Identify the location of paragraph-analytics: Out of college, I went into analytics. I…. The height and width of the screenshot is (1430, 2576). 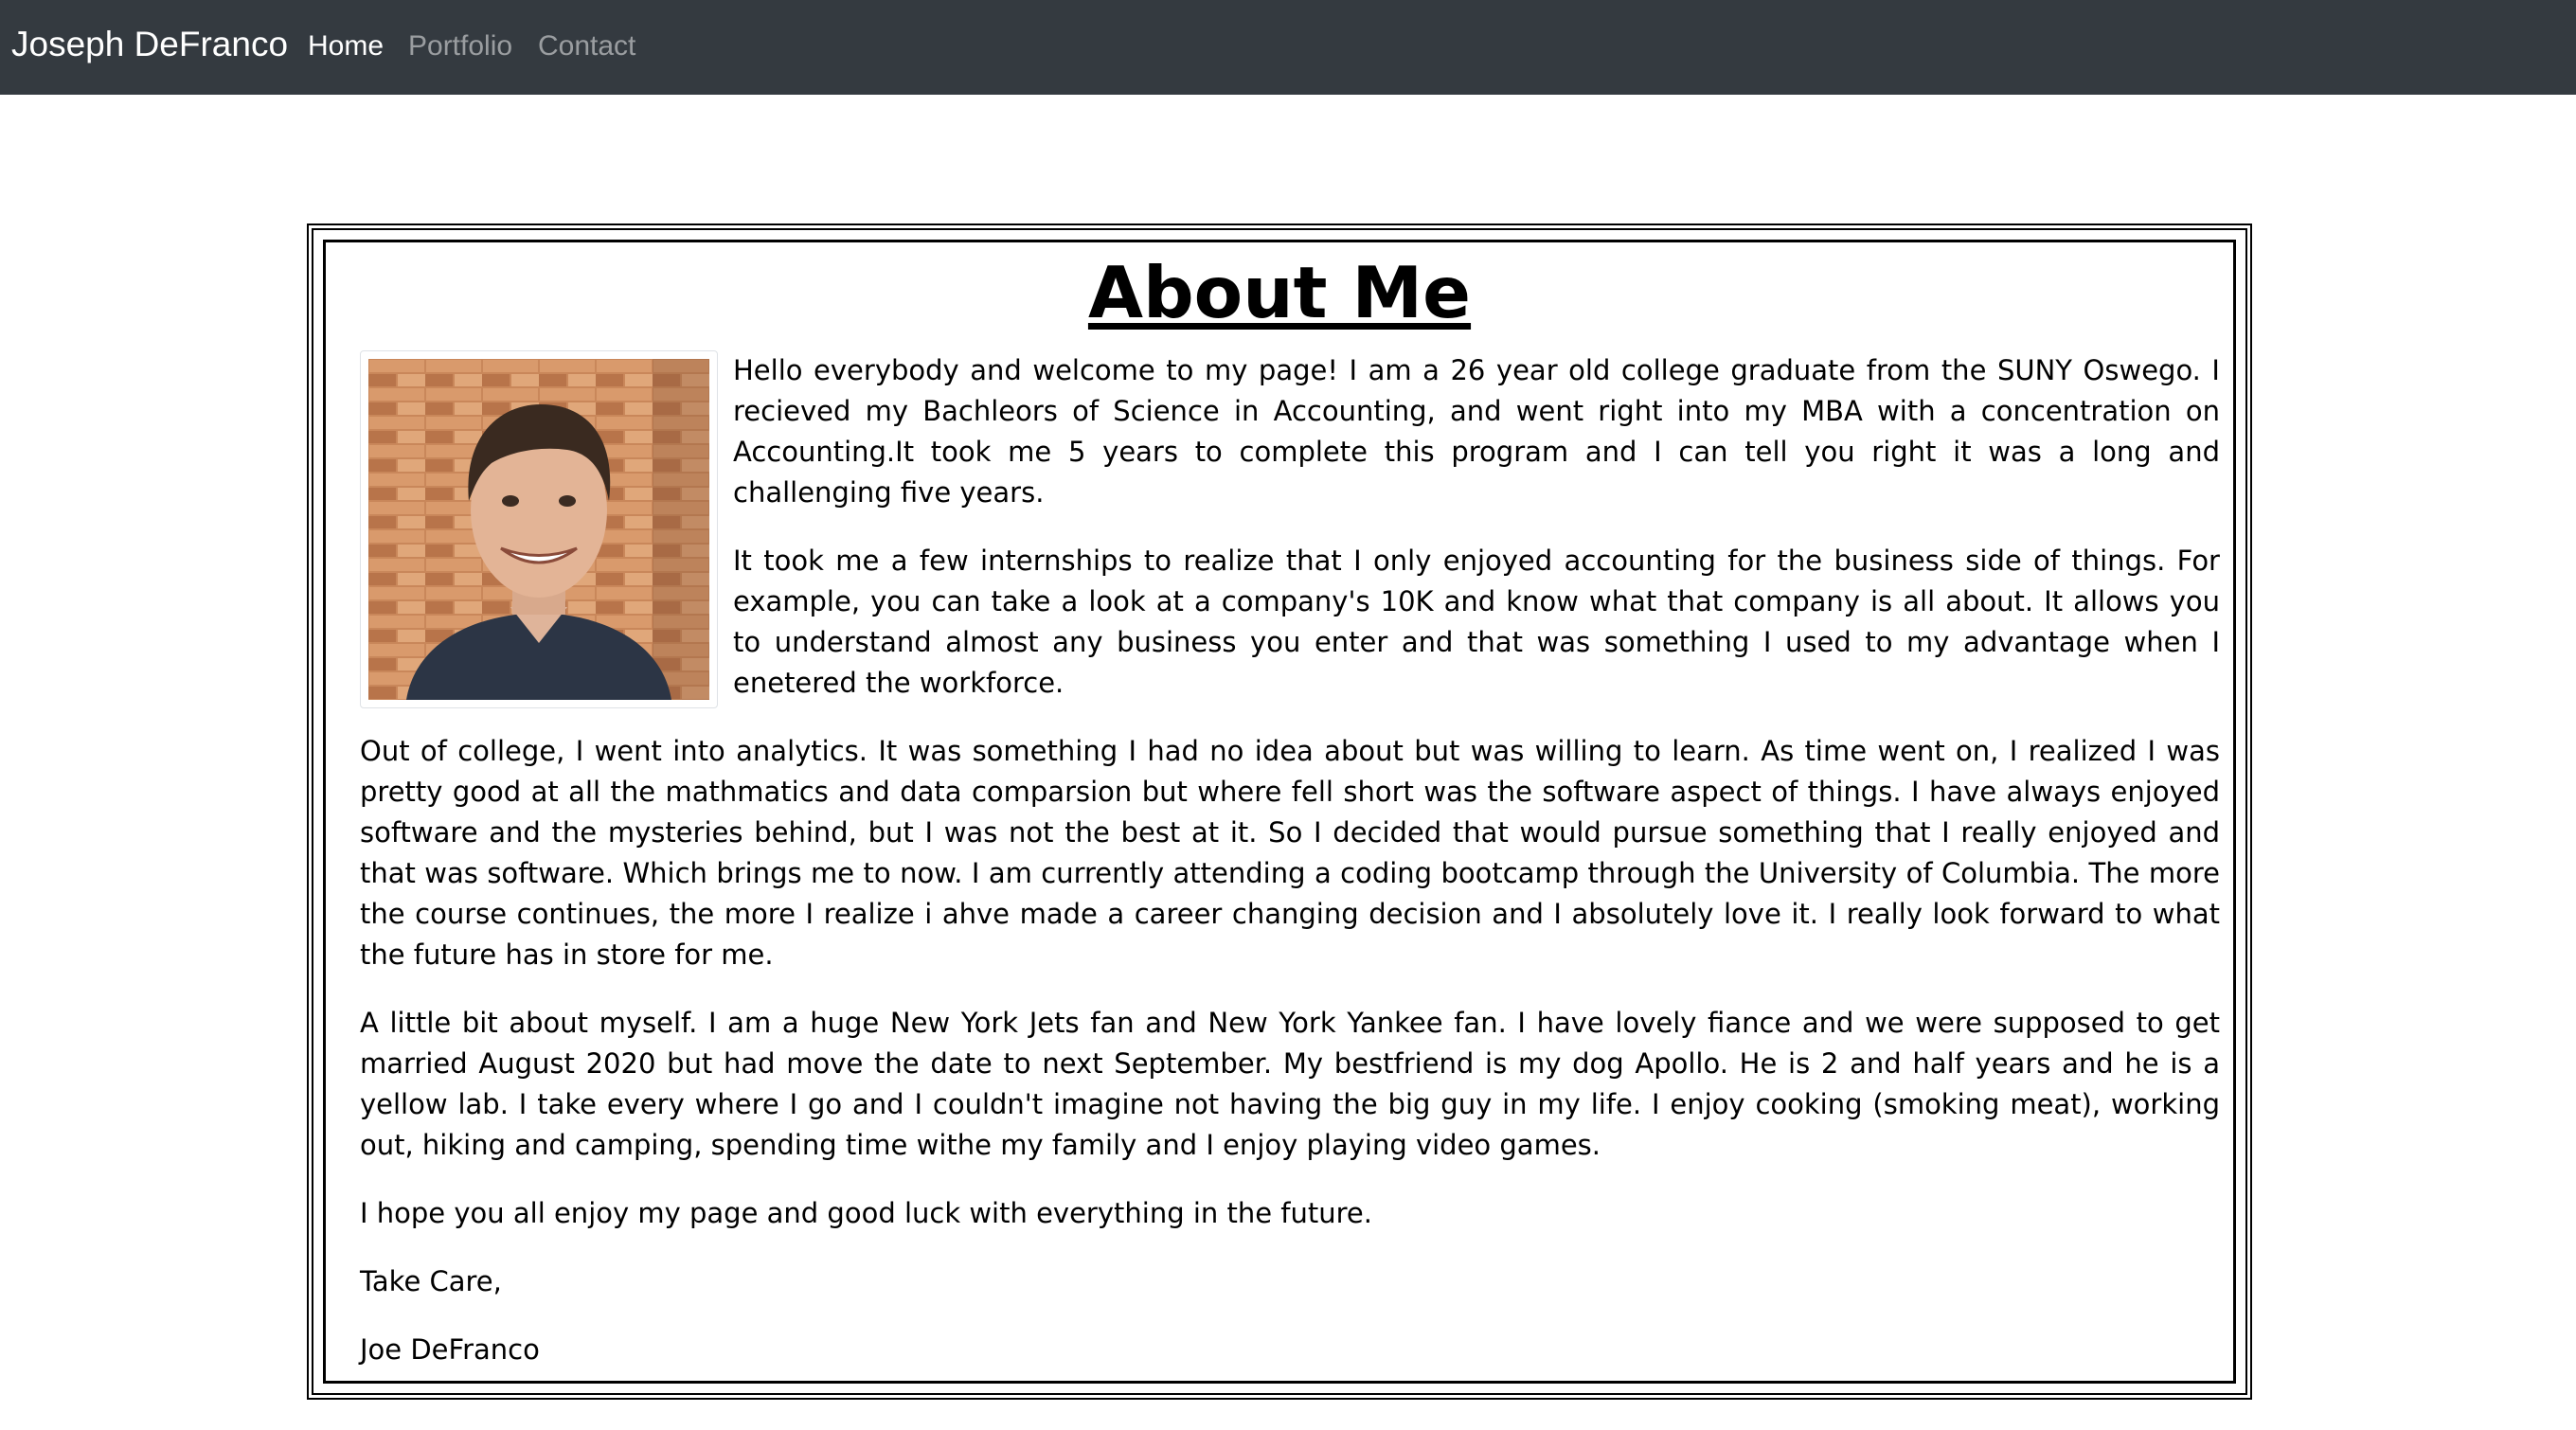
(1290, 853).